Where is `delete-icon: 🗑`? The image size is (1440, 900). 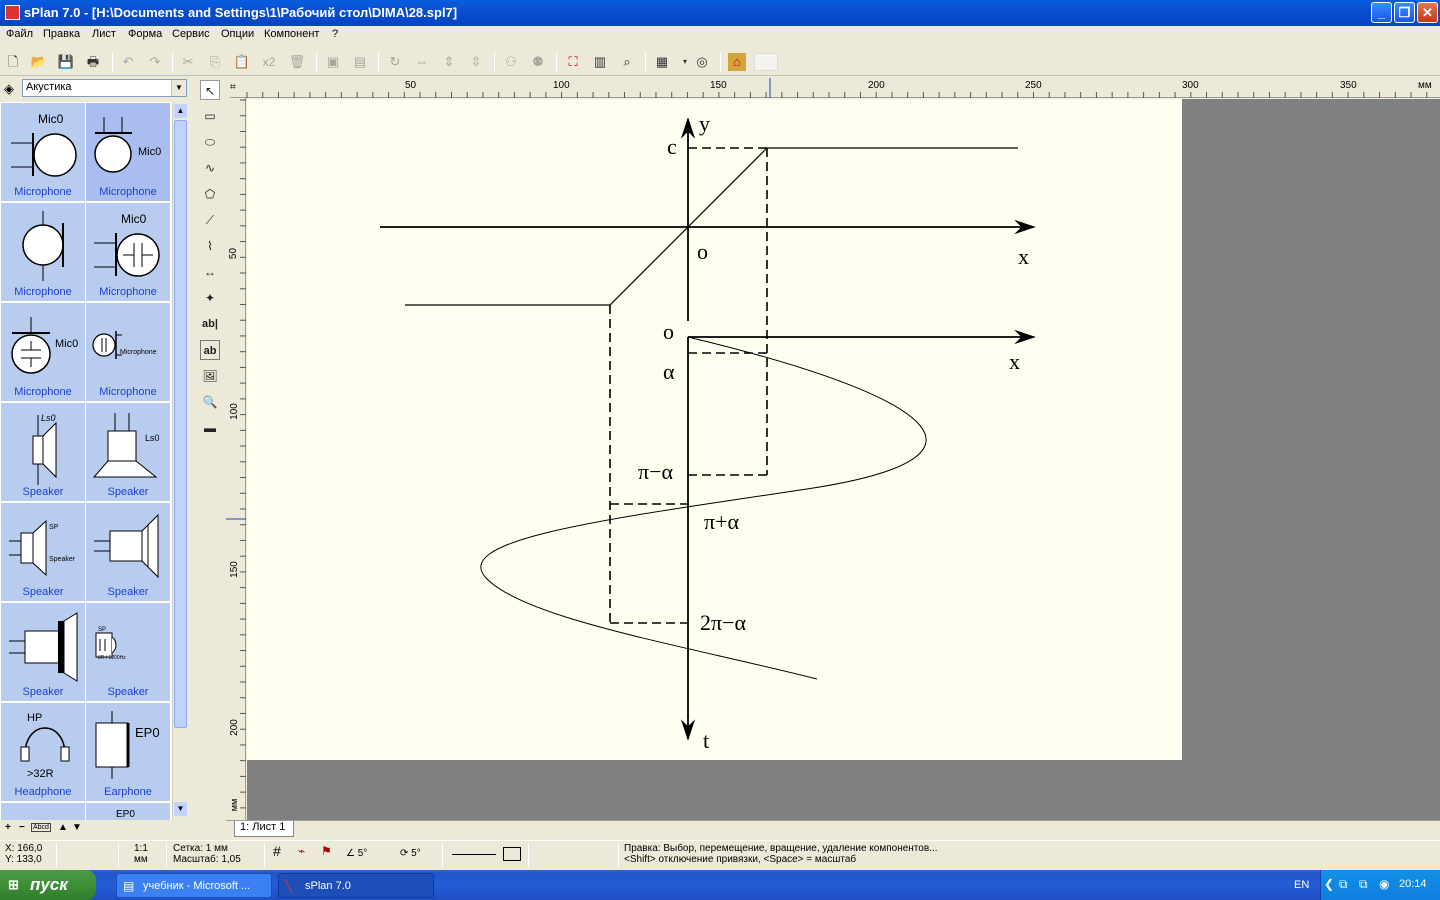 delete-icon: 🗑 is located at coordinates (297, 62).